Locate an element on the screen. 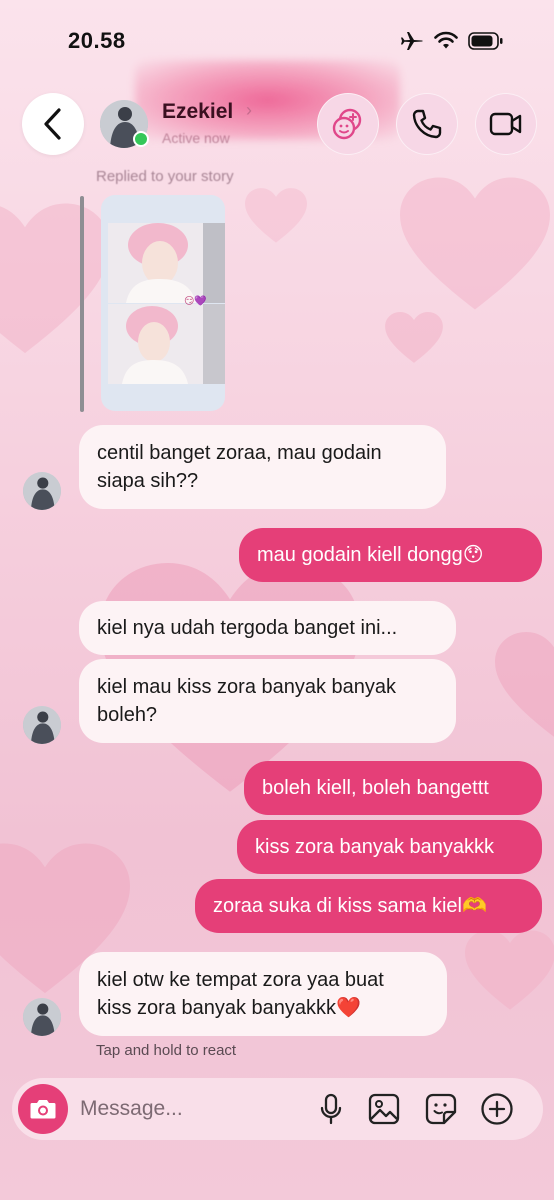 The height and width of the screenshot is (1200, 554). camera-button is located at coordinates (43, 1109).